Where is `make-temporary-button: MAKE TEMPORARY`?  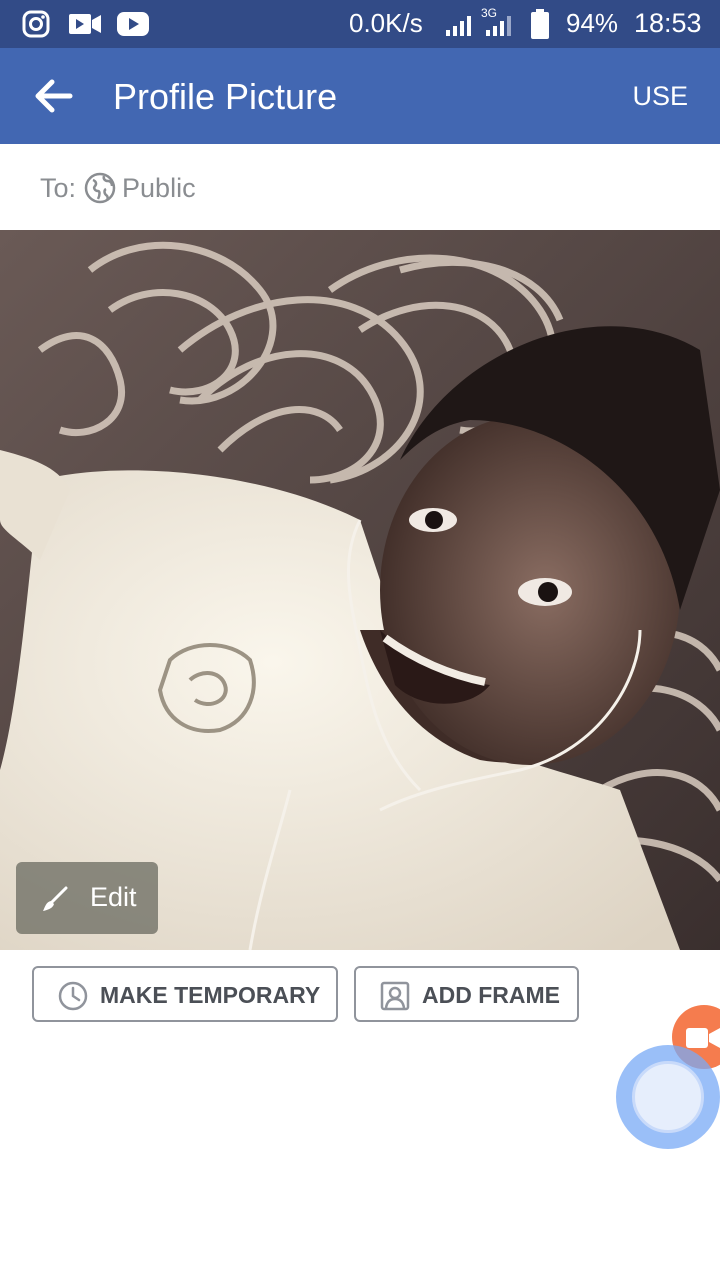 make-temporary-button: MAKE TEMPORARY is located at coordinates (185, 994).